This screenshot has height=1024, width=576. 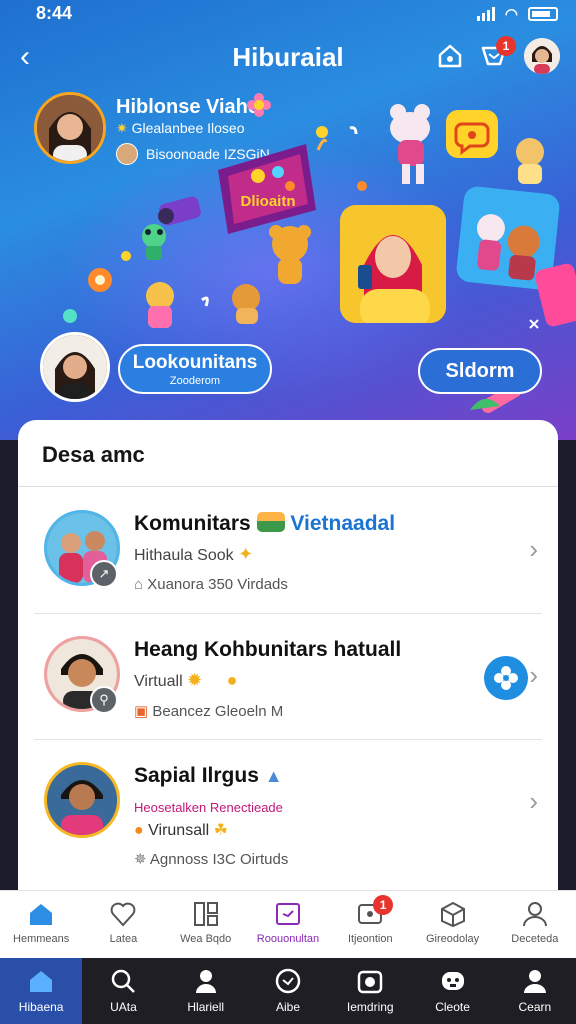 I want to click on tab2-trending: Iemdring, so click(x=370, y=991).